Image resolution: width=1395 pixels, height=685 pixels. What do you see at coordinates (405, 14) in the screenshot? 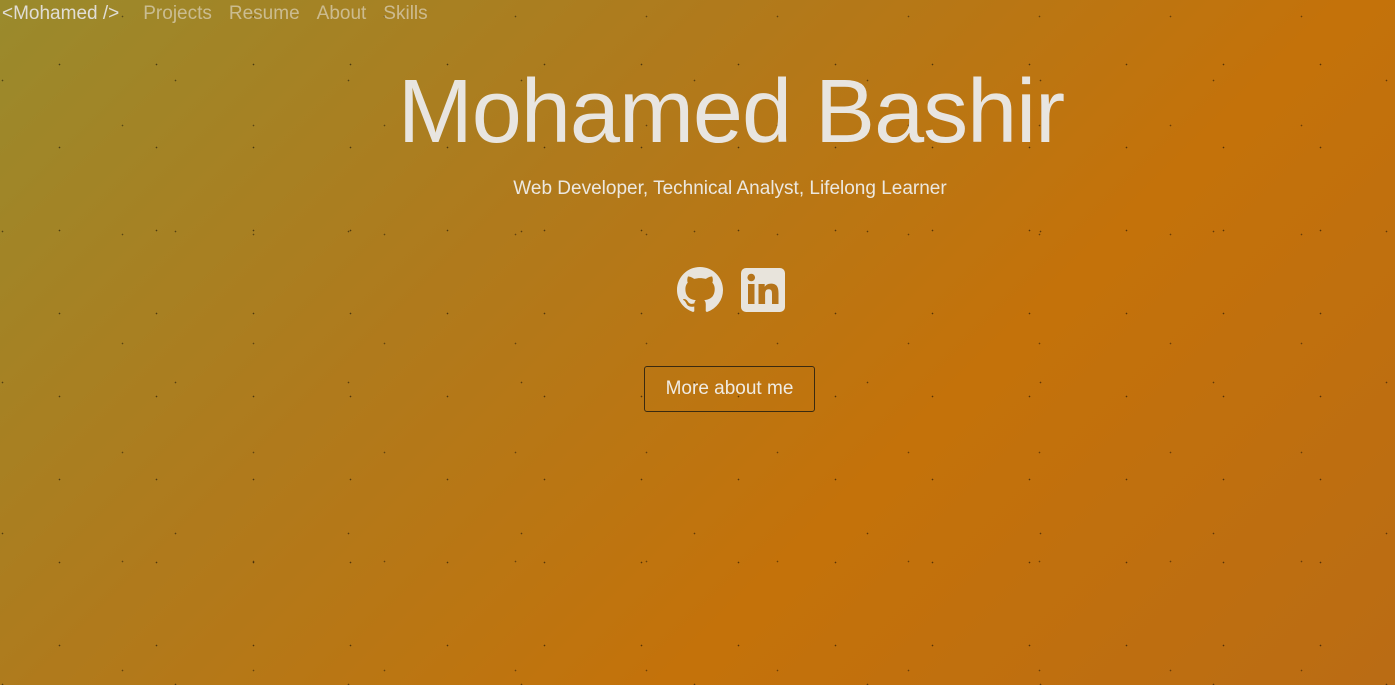
I see `nav-link-skills: Skills` at bounding box center [405, 14].